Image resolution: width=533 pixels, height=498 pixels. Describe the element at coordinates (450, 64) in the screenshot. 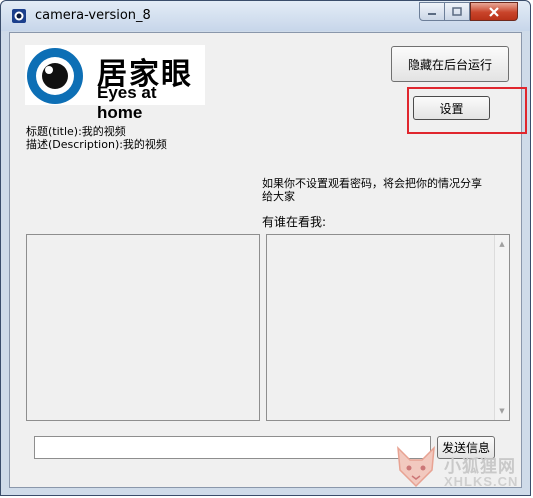

I see `hide-run-background-button: 隐藏在后台运行` at that location.